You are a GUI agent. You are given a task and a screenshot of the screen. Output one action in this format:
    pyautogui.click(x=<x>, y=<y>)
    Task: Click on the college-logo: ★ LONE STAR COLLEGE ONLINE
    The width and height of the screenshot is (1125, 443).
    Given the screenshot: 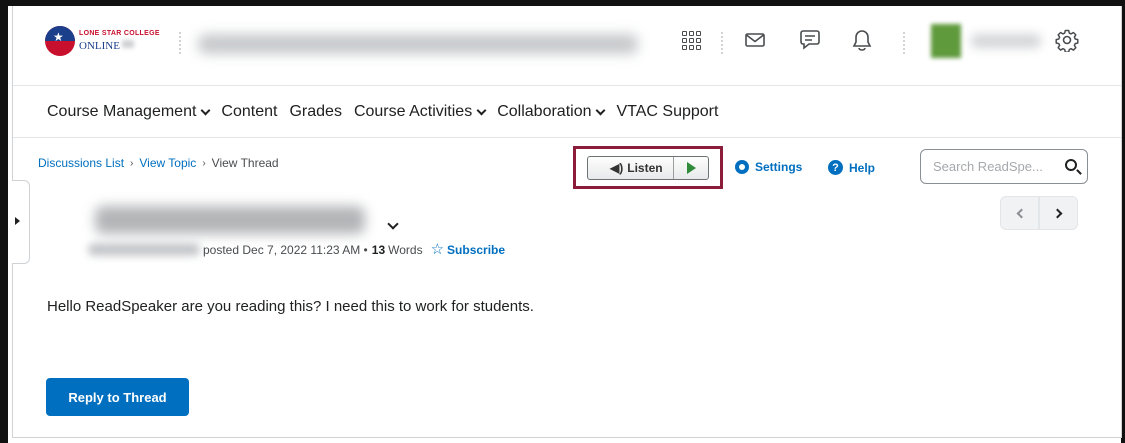 What is the action you would take?
    pyautogui.click(x=102, y=41)
    